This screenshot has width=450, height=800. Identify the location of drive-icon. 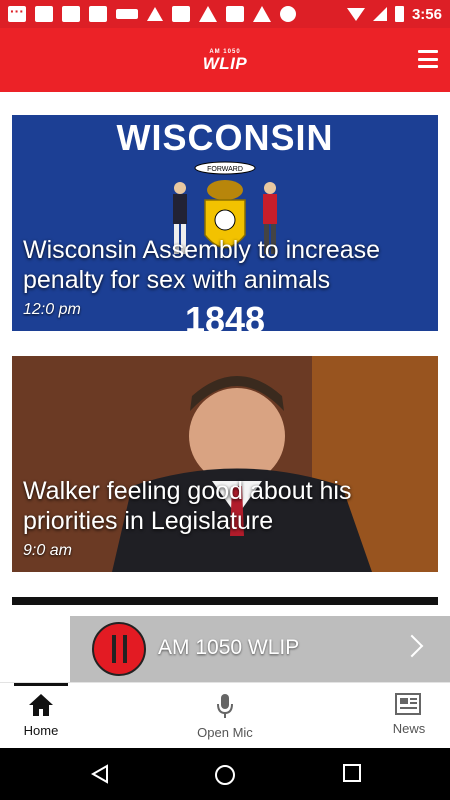
(155, 14).